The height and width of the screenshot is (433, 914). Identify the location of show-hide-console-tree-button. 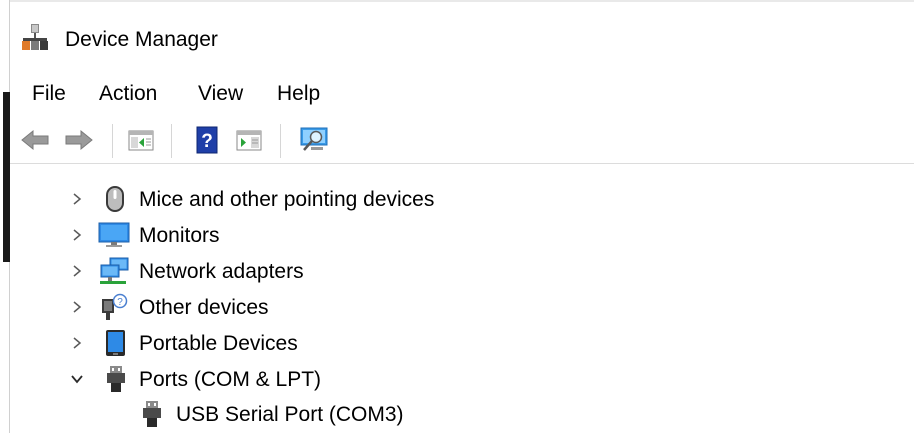
(141, 140).